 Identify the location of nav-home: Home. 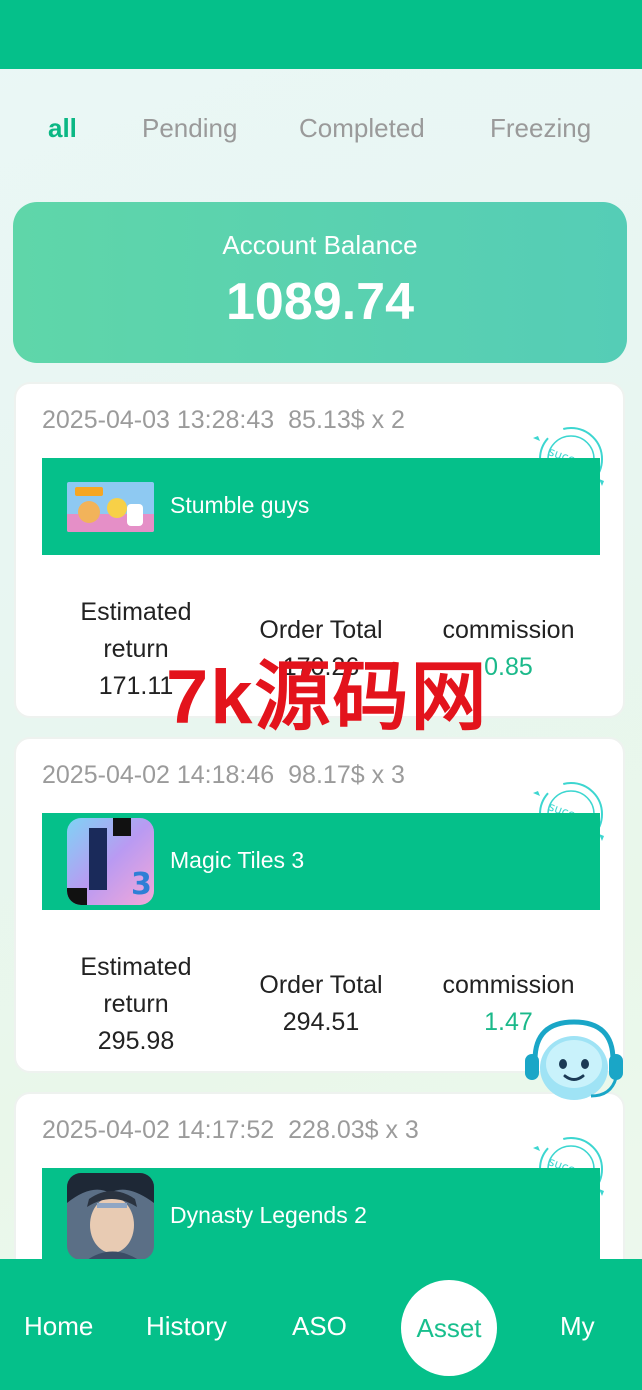
(58, 1326).